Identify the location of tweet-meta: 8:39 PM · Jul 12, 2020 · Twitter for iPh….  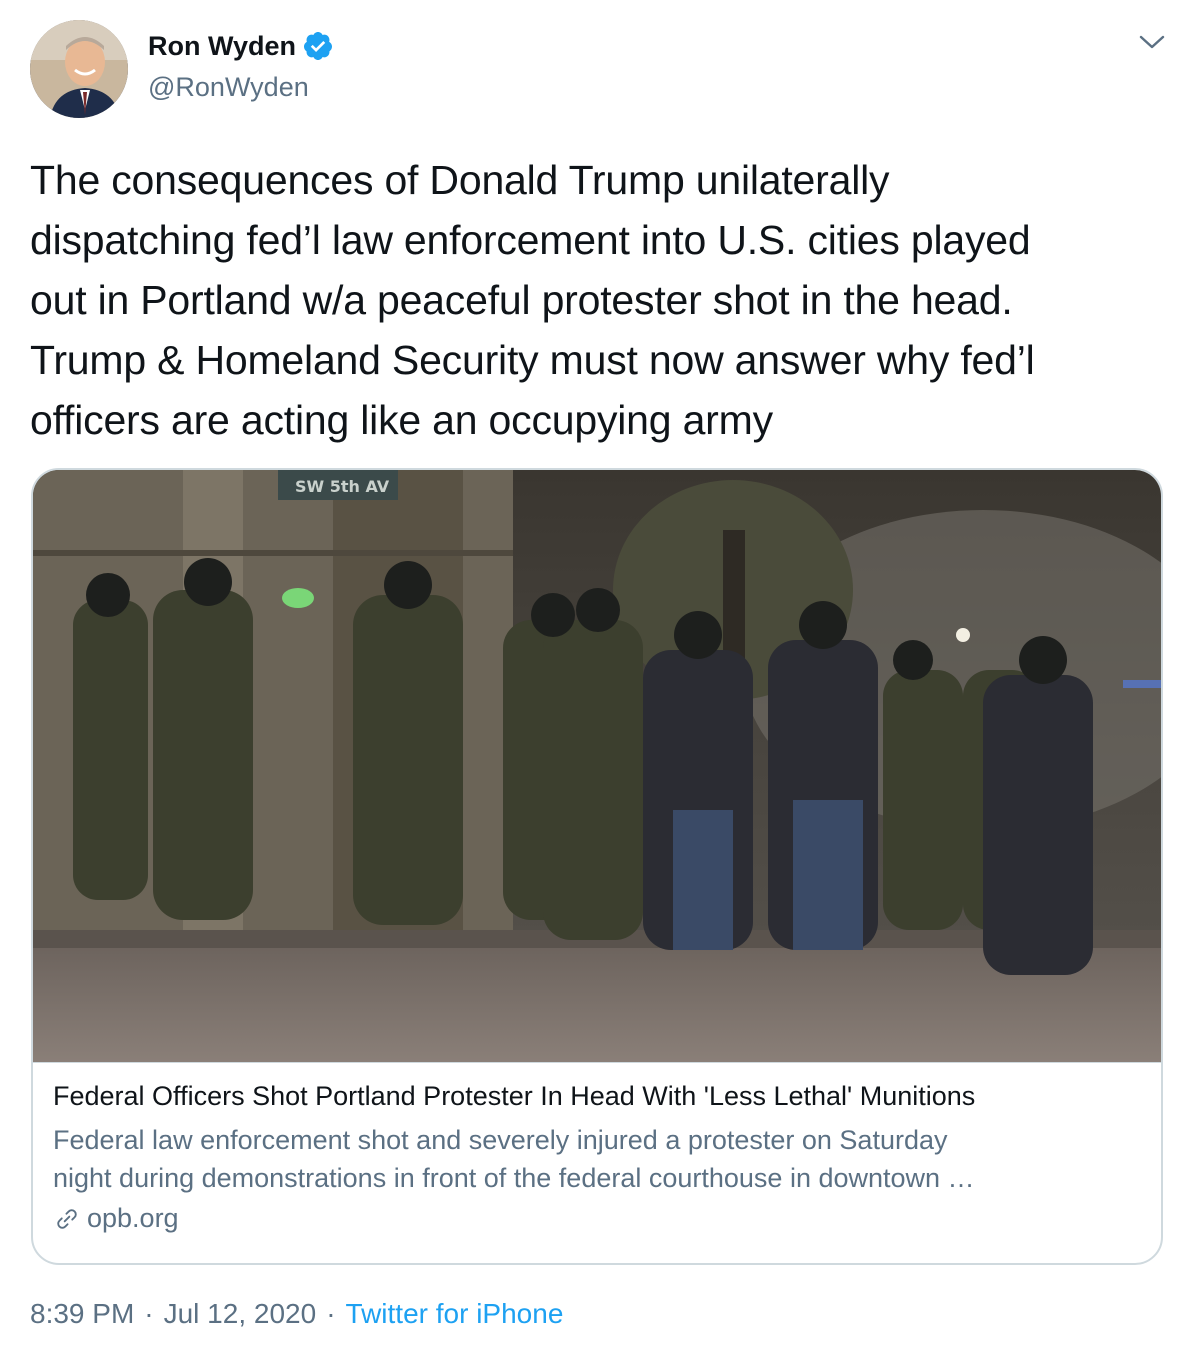
(296, 1314).